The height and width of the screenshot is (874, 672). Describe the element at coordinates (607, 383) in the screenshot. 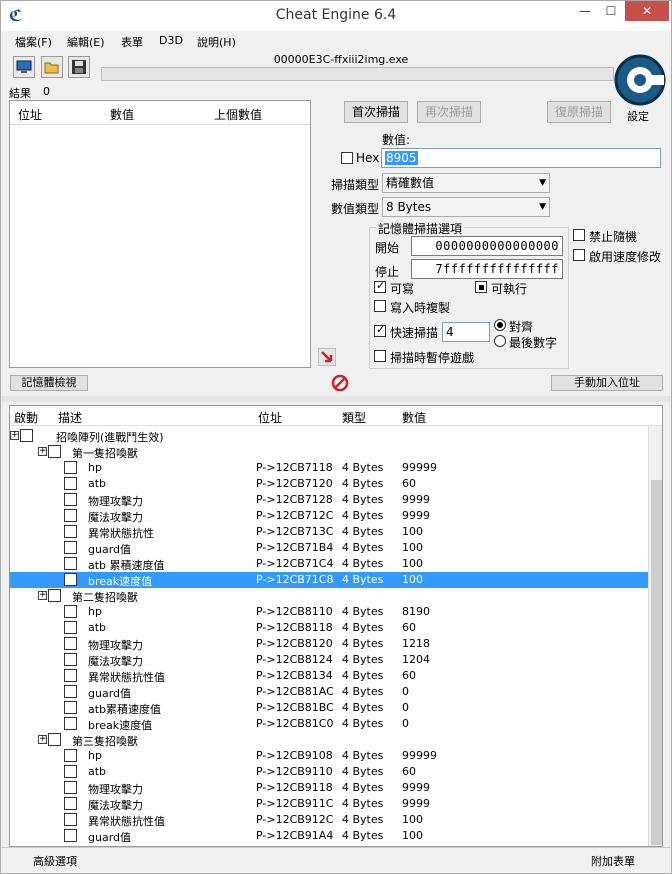

I see `add-address-manually-button: 手動加入位址` at that location.